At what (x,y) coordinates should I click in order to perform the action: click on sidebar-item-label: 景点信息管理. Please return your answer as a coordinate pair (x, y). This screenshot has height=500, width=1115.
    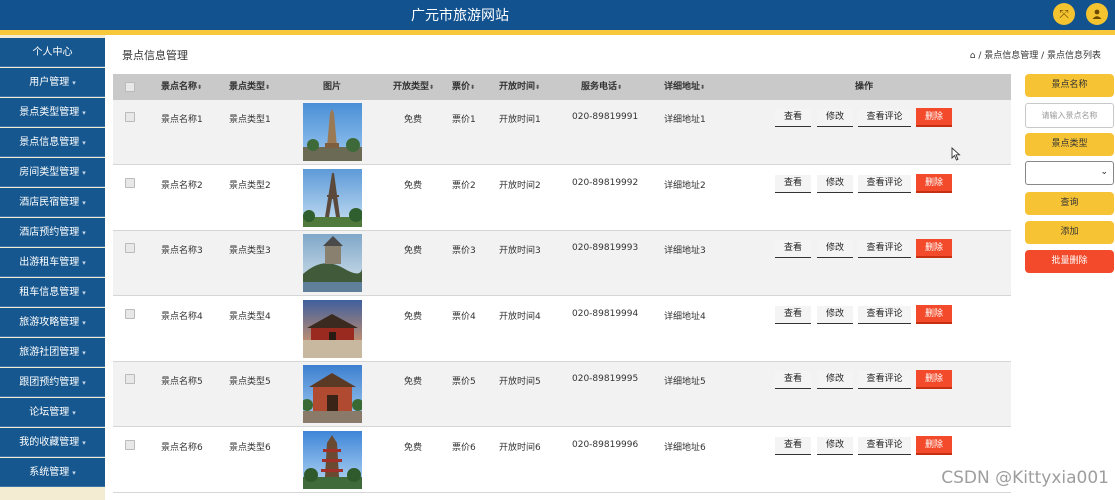
    Looking at the image, I should click on (49, 142).